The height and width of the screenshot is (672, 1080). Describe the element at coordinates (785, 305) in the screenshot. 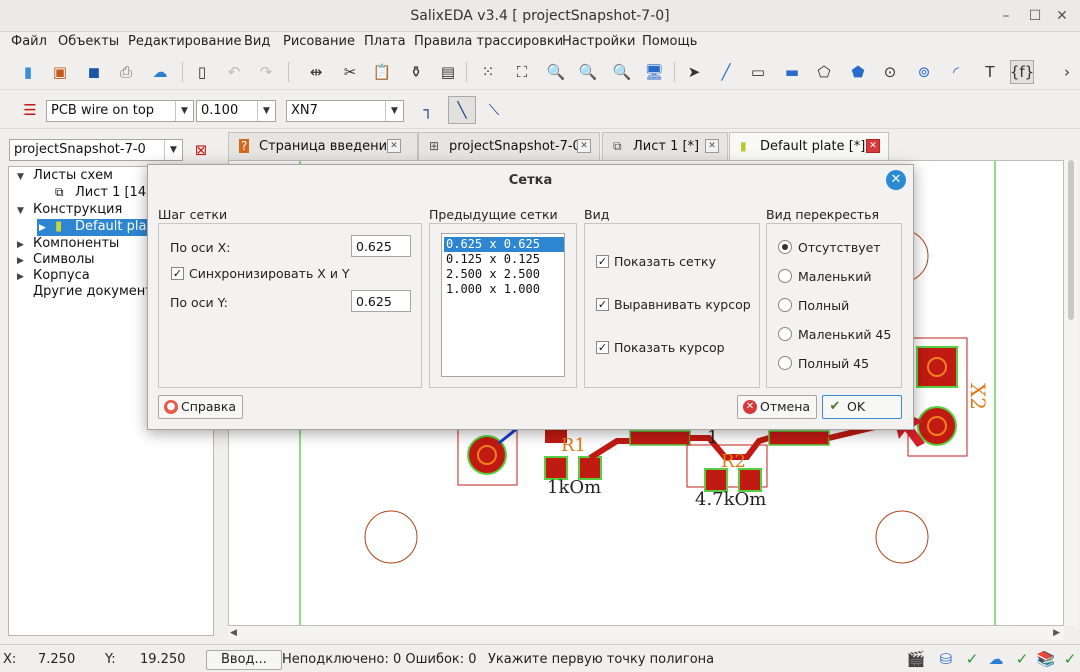

I see `crosshair-full-radio` at that location.